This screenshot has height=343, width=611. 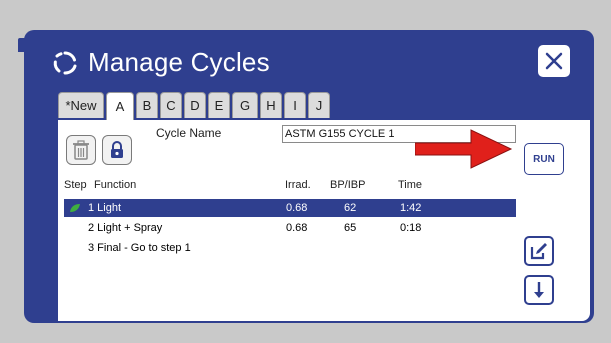 I want to click on dialog-title: Manage Cycles, so click(x=179, y=62).